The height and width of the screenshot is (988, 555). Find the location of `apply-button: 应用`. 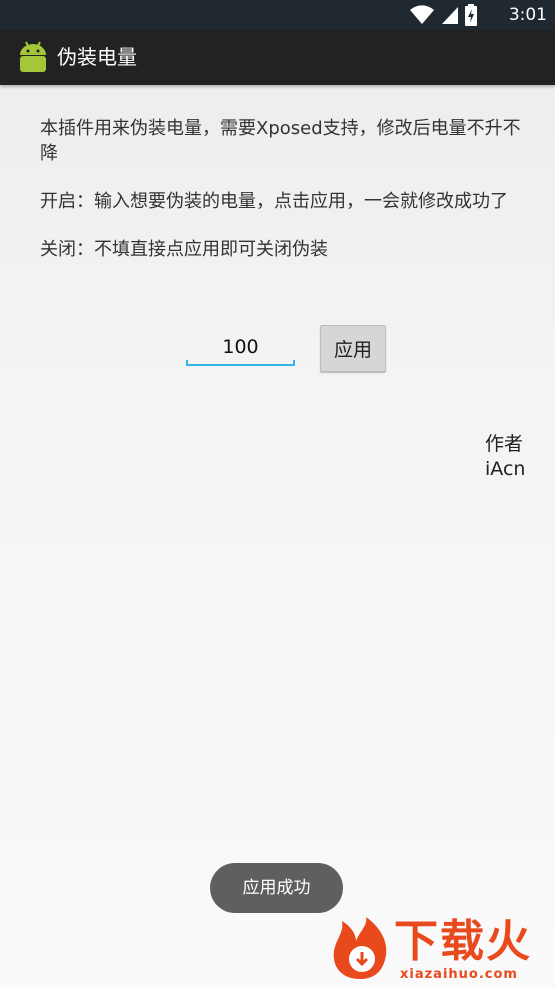

apply-button: 应用 is located at coordinates (353, 348).